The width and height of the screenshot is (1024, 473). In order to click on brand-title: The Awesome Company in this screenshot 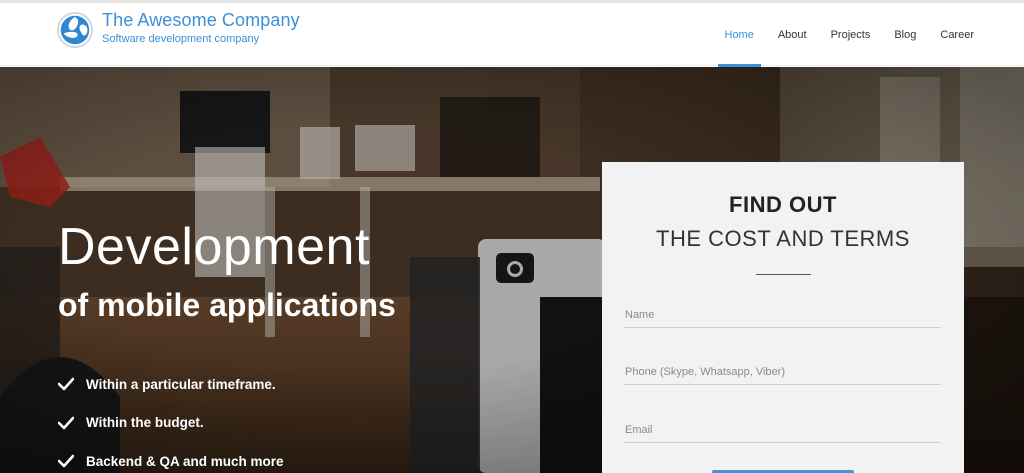, I will do `click(201, 20)`.